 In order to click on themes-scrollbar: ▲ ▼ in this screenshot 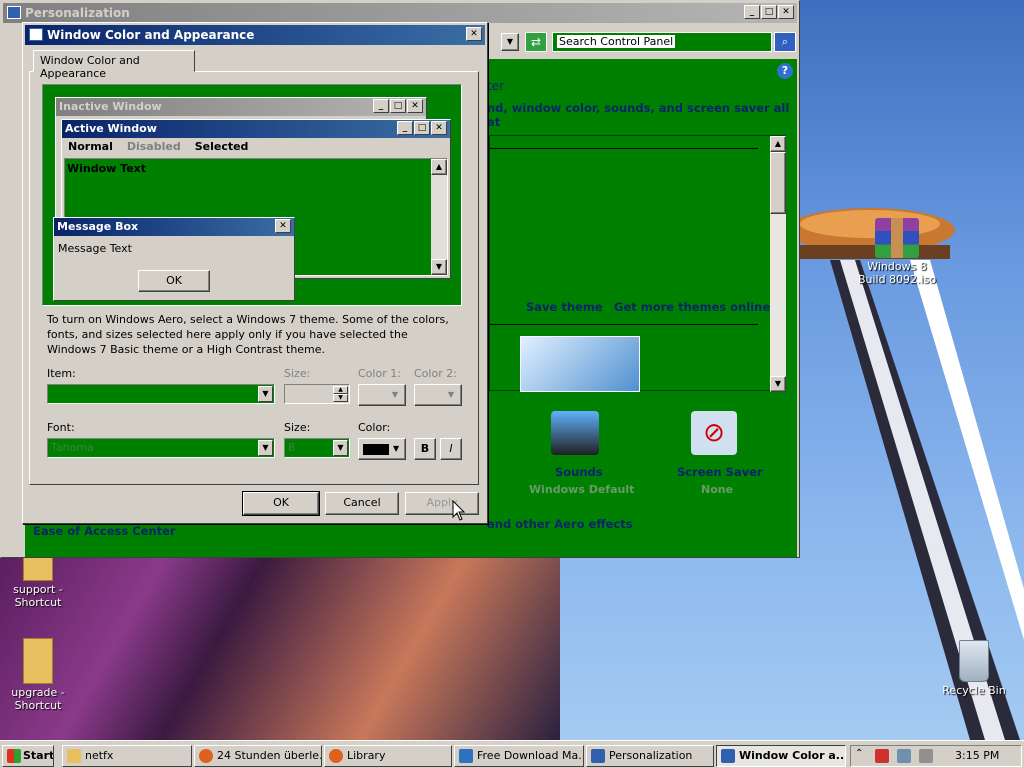, I will do `click(778, 264)`.